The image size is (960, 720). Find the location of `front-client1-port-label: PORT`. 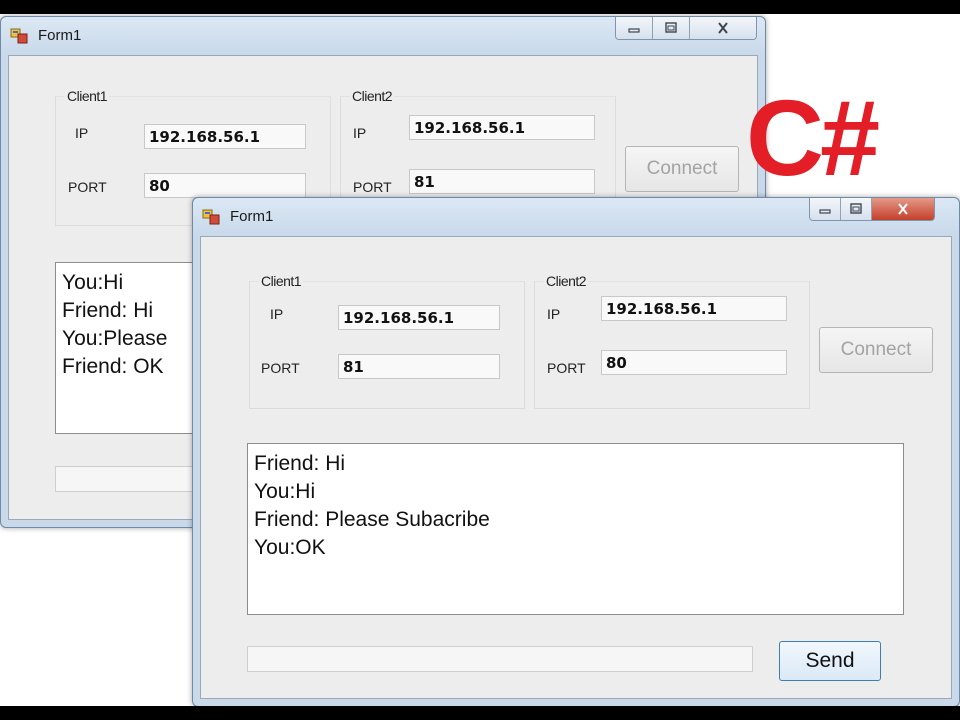

front-client1-port-label: PORT is located at coordinates (280, 368).